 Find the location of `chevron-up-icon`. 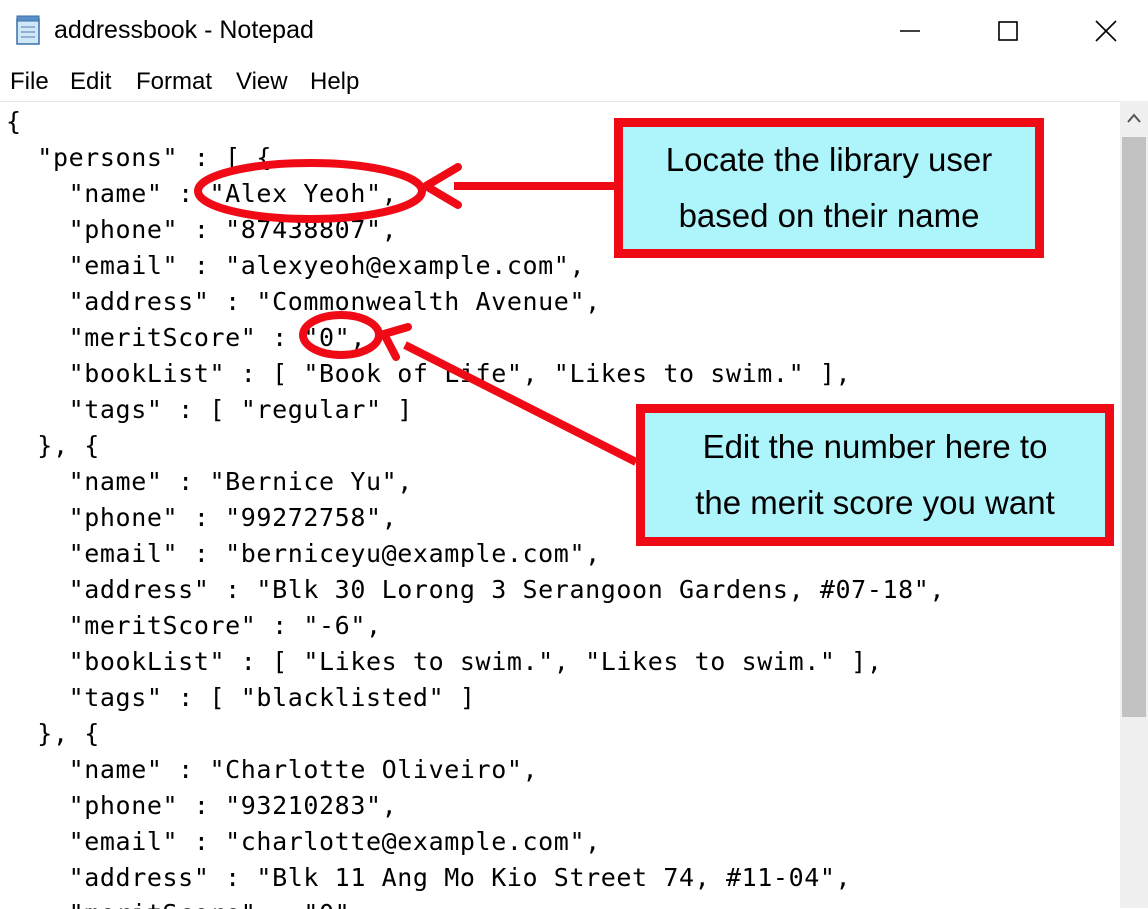

chevron-up-icon is located at coordinates (1134, 118).